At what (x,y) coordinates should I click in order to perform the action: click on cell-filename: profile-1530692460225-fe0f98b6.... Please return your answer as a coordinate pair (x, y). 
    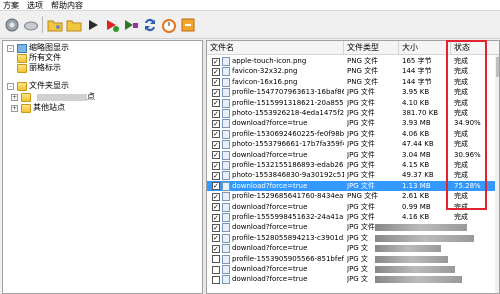
    Looking at the image, I should click on (288, 133).